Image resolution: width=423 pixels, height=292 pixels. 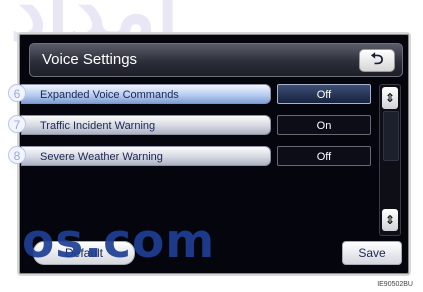 I want to click on callout-8: 8, so click(x=17, y=155).